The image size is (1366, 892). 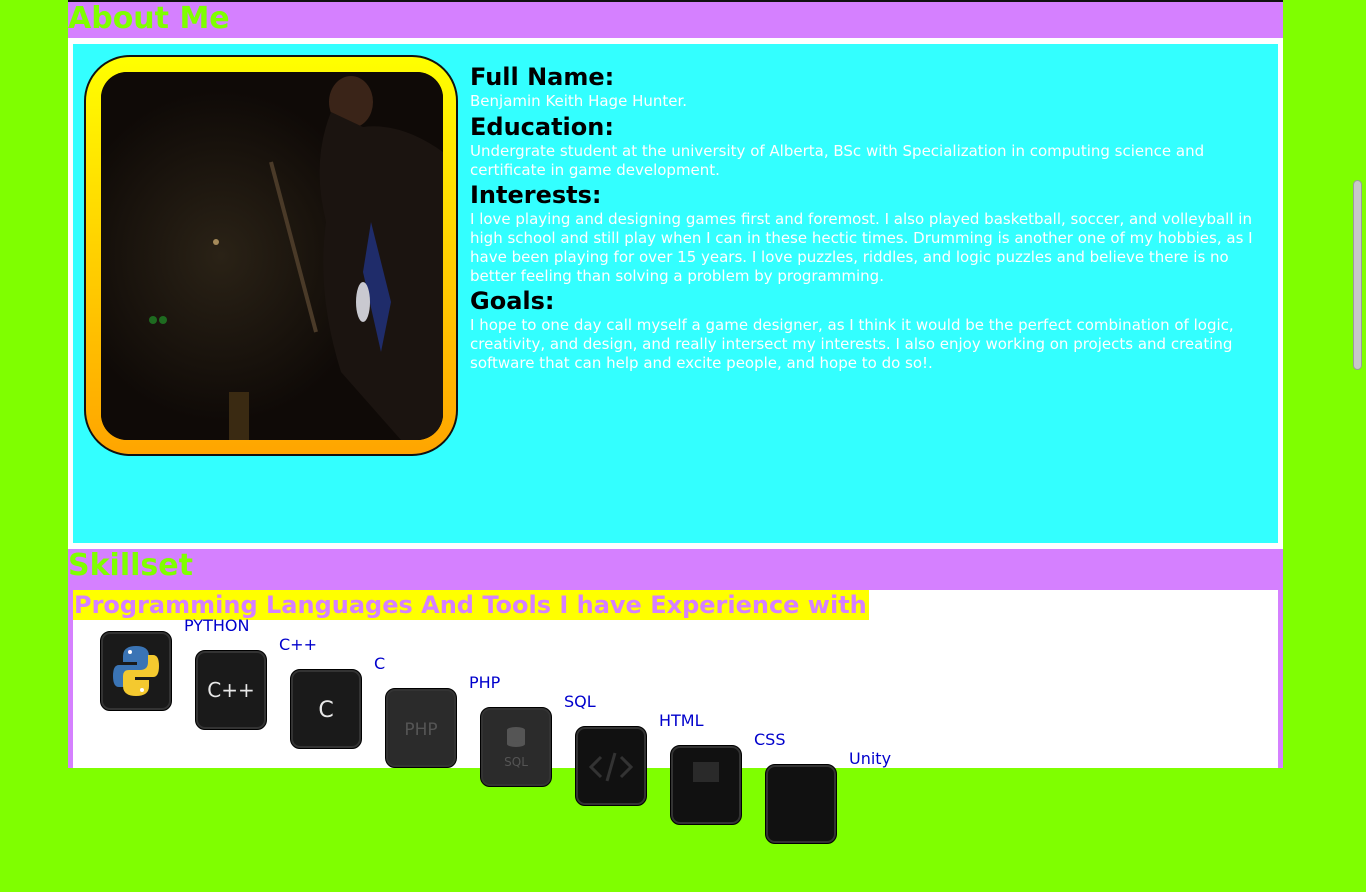 I want to click on sql-icon: SQL, so click(x=516, y=747).